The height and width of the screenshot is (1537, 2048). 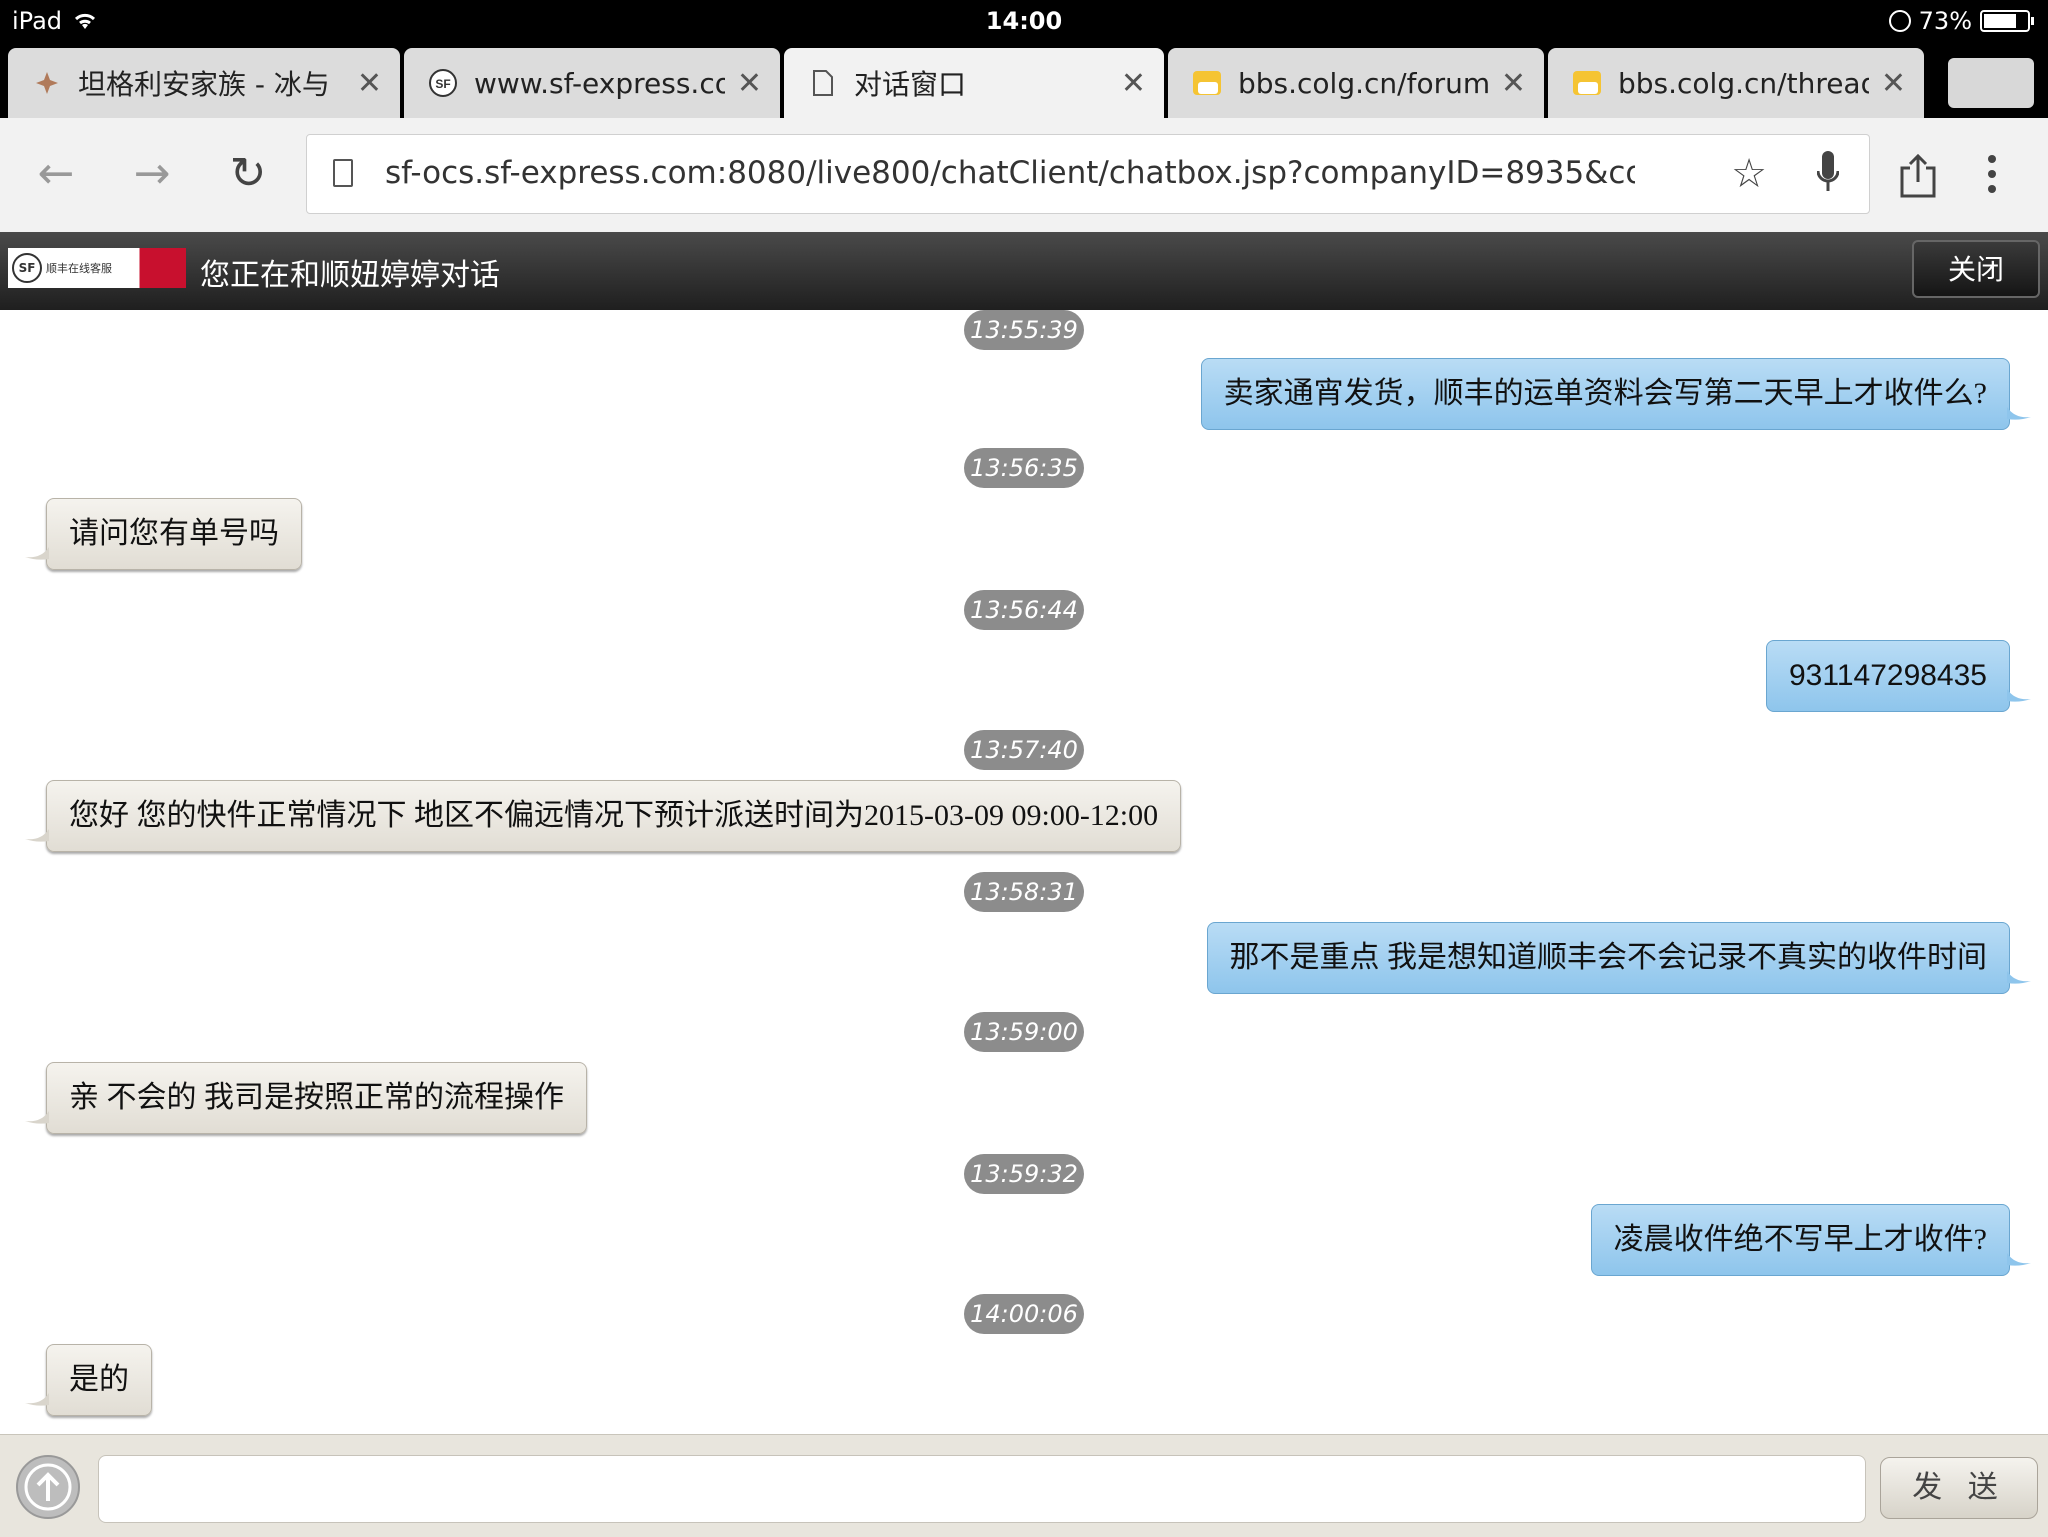 I want to click on fleur-icon, so click(x=47, y=83).